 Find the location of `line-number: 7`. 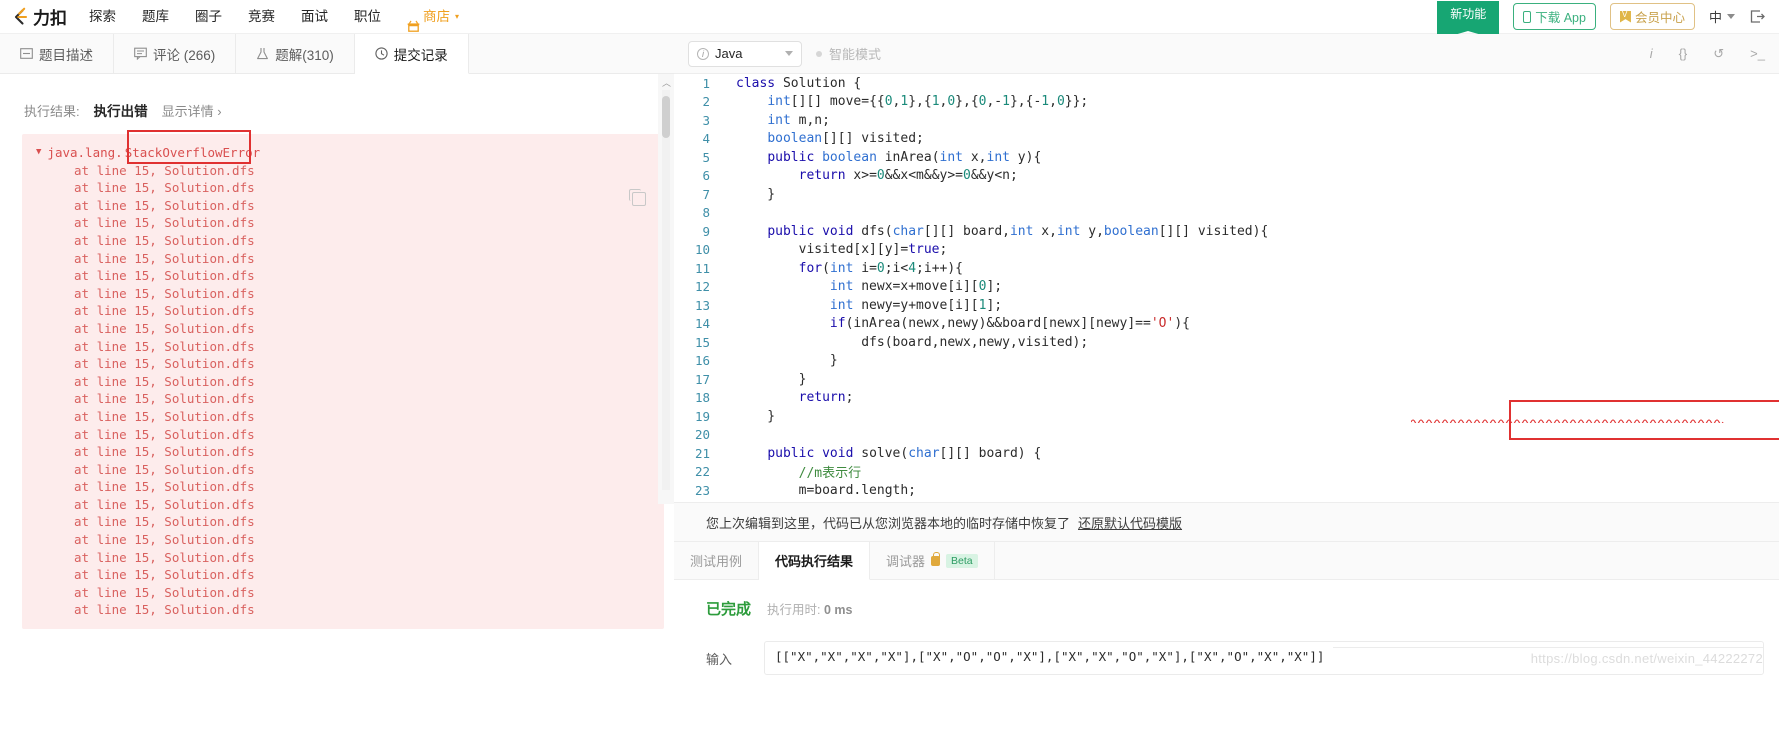

line-number: 7 is located at coordinates (706, 194).